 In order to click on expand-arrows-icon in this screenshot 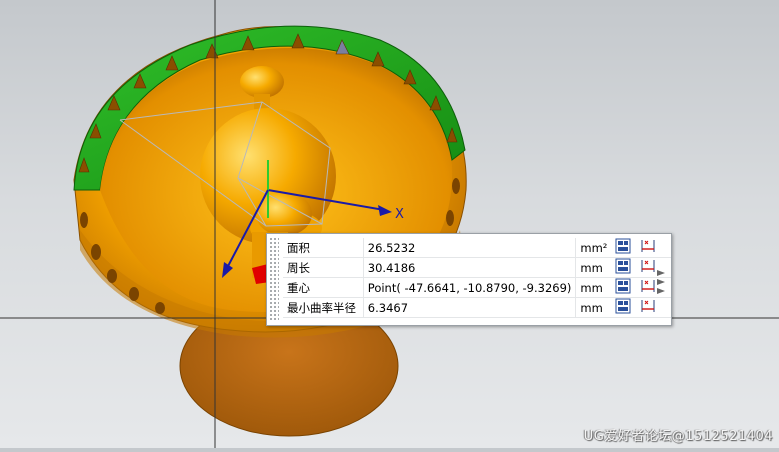, I will do `click(661, 281)`.